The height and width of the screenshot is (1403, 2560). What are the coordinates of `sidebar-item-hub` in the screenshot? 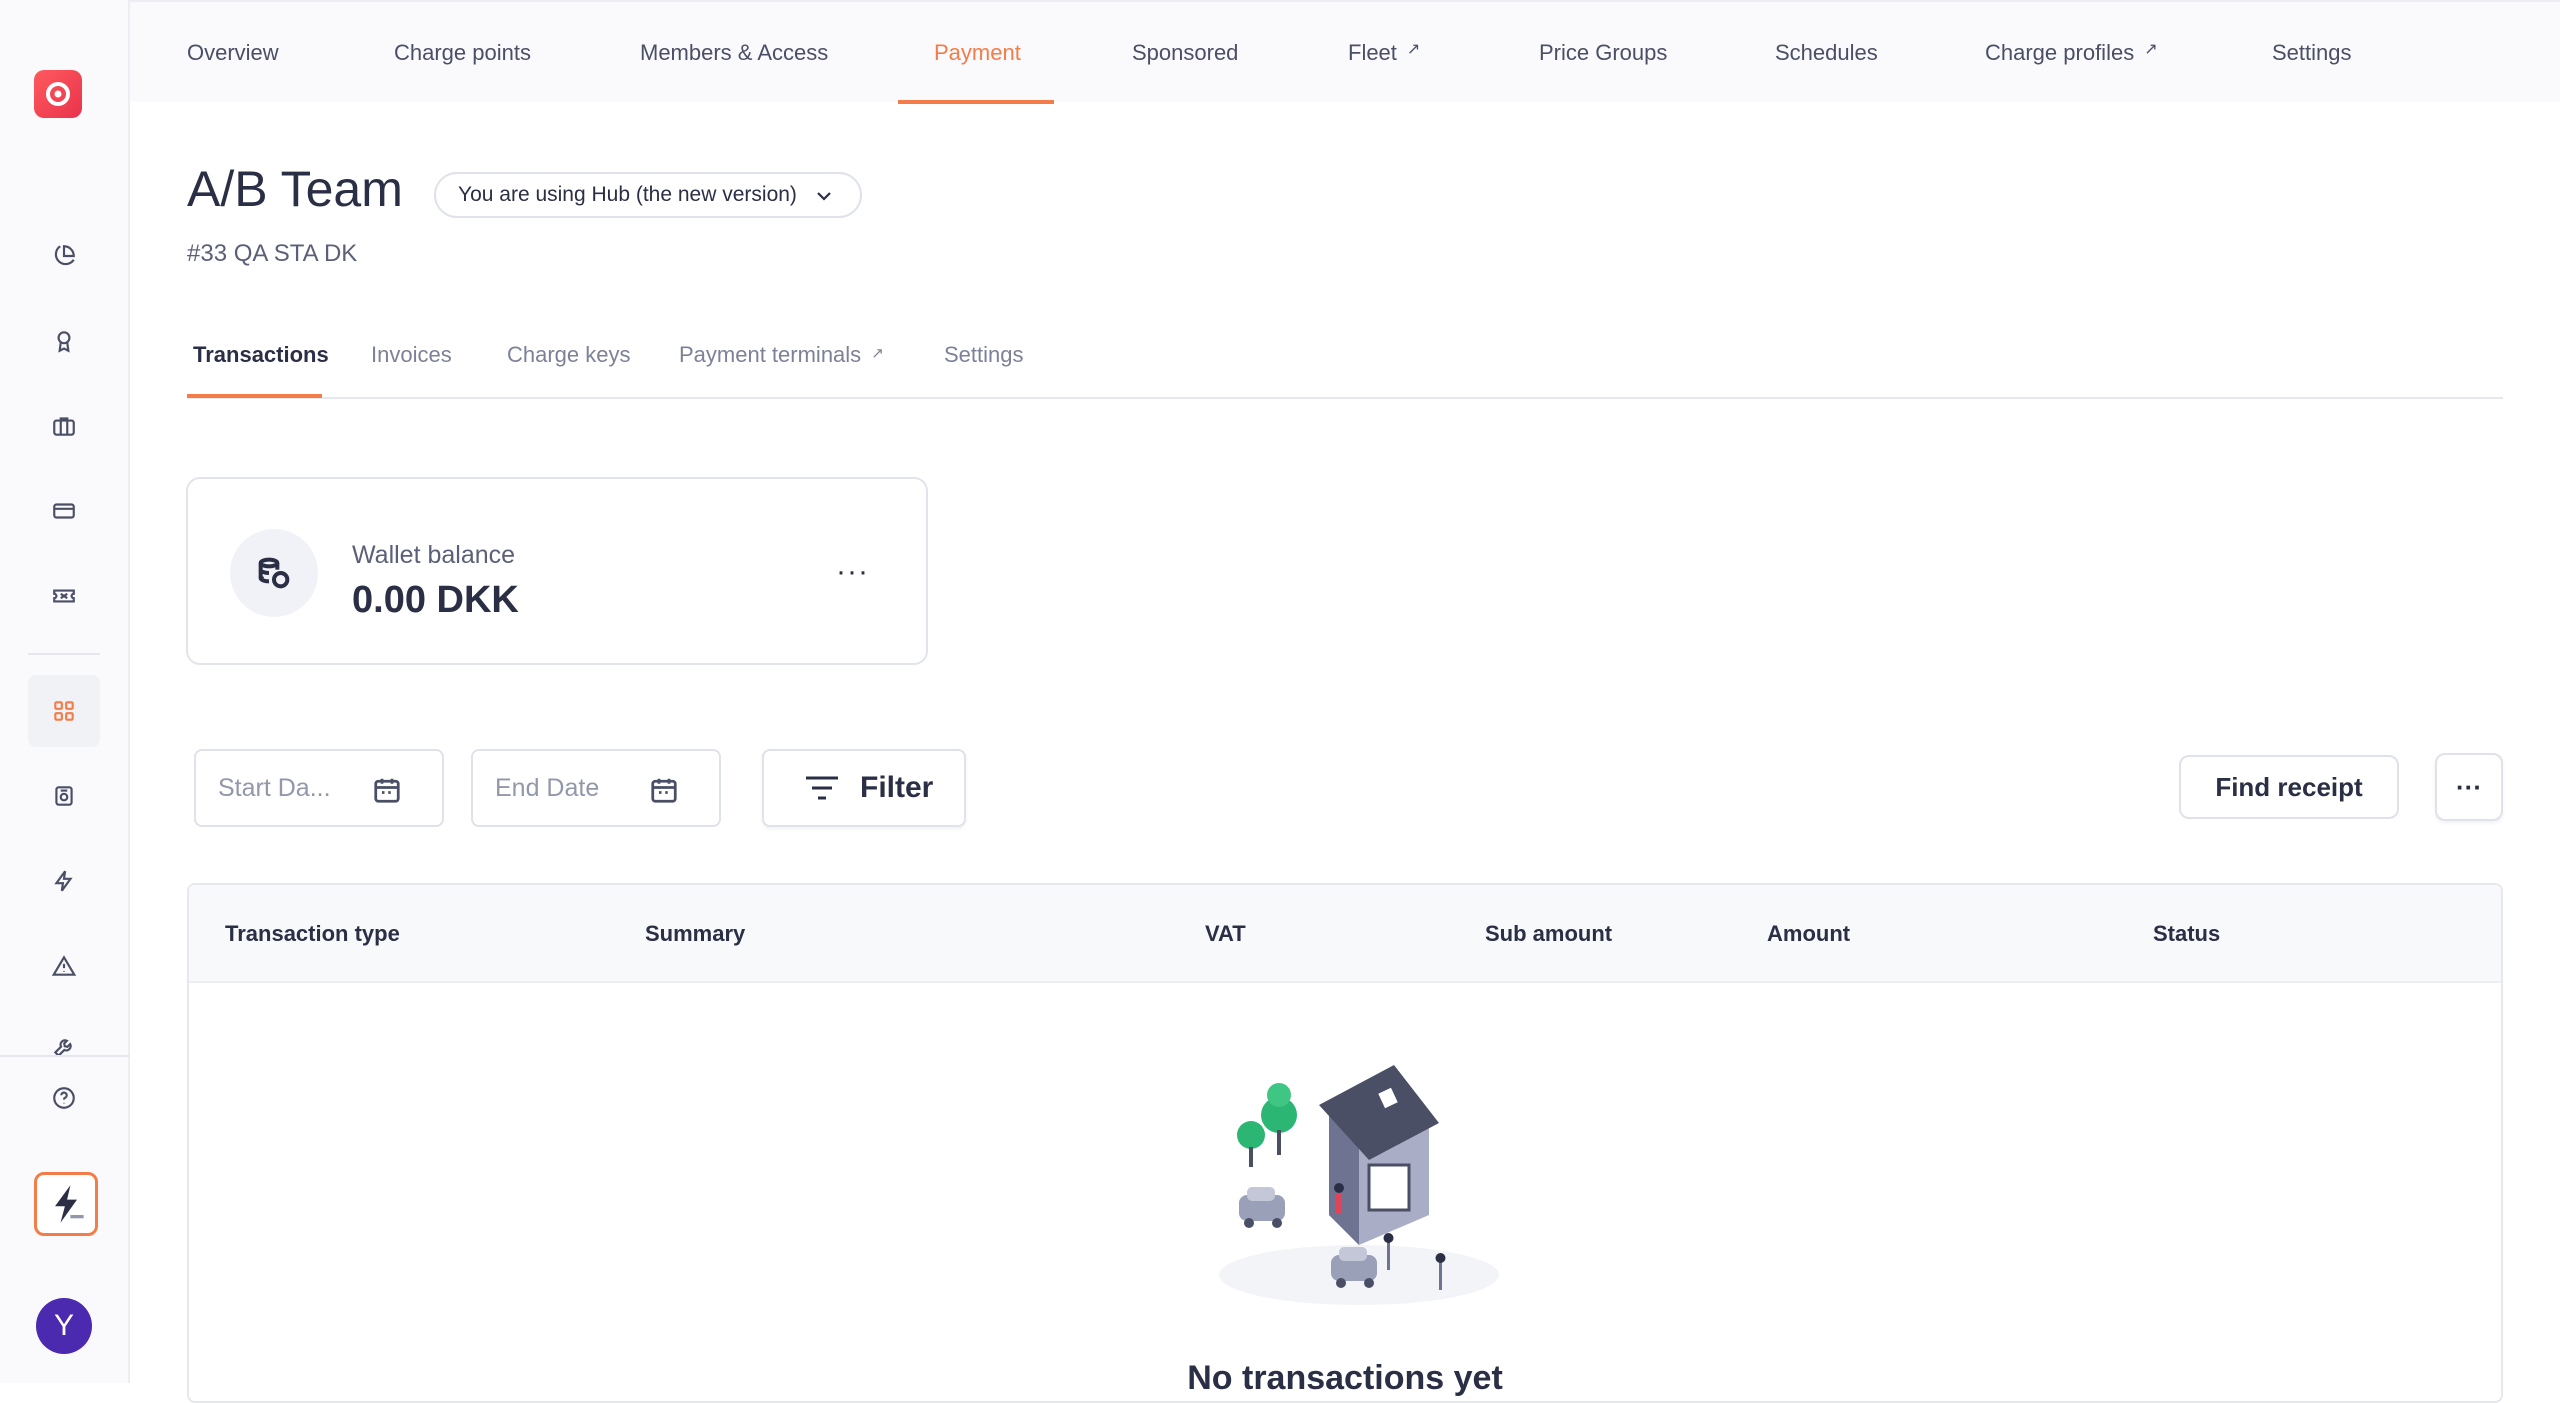 It's located at (64, 711).